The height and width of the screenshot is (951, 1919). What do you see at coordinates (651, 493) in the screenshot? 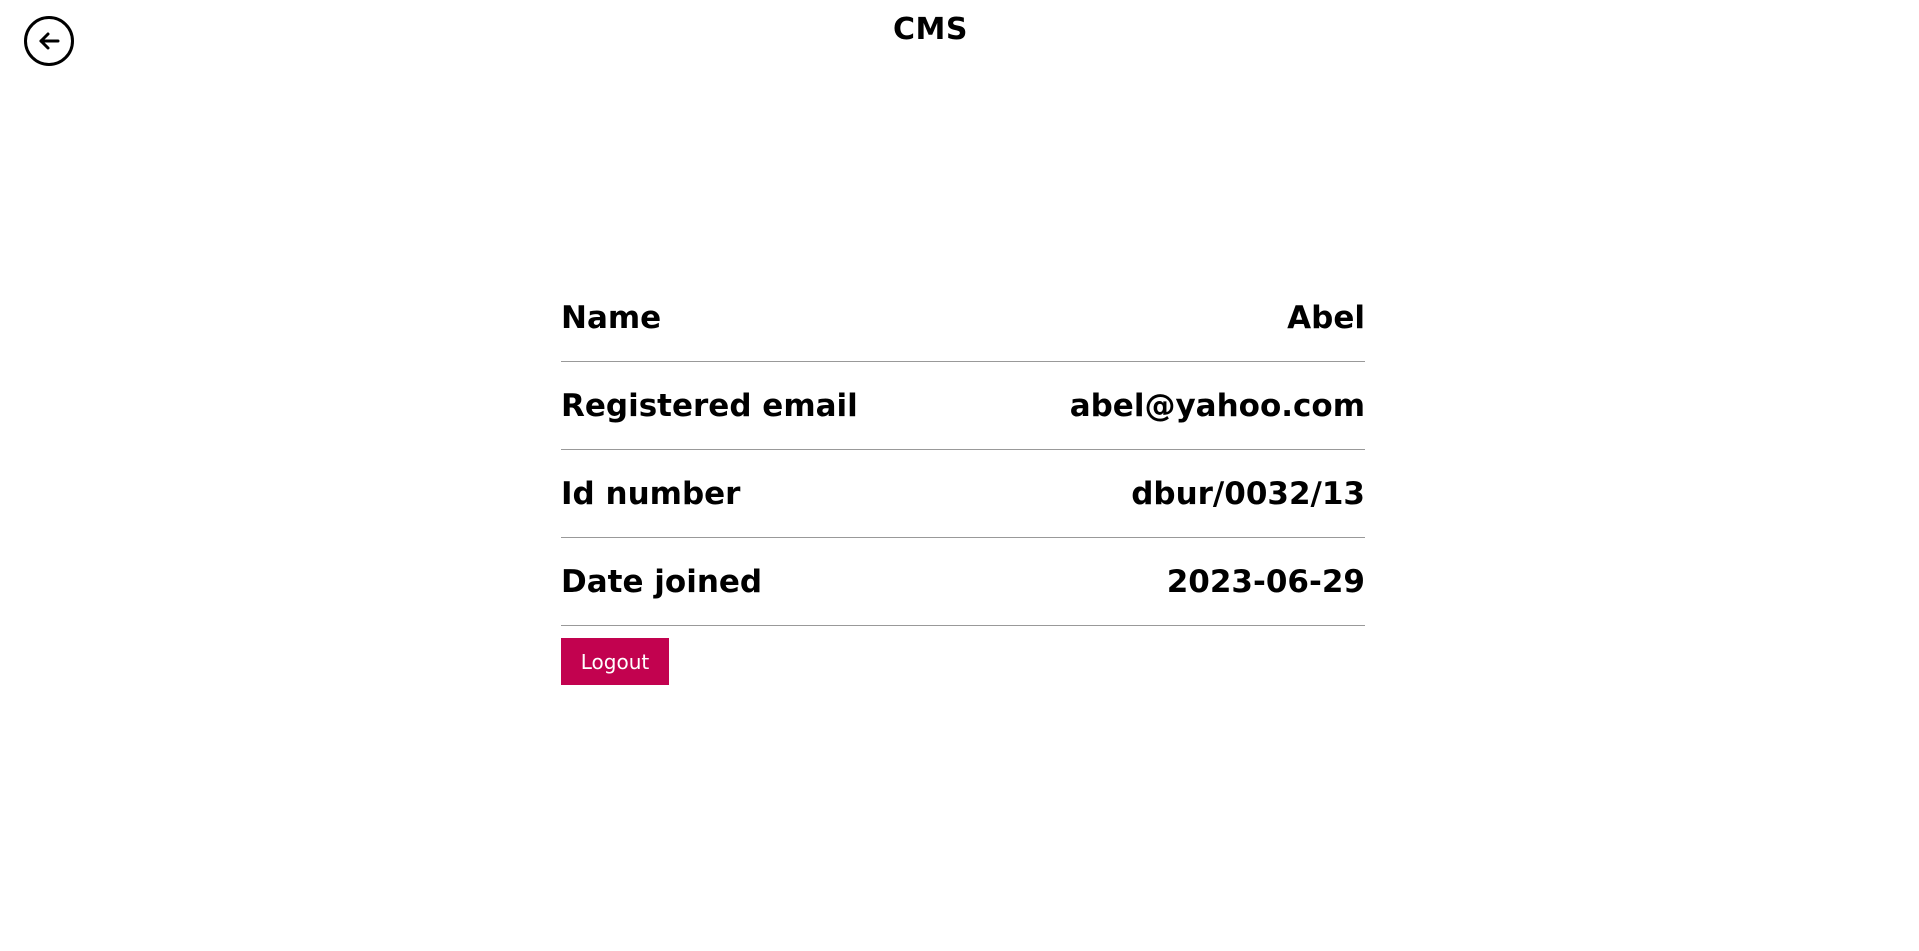
I see `id-number-label: Id number` at bounding box center [651, 493].